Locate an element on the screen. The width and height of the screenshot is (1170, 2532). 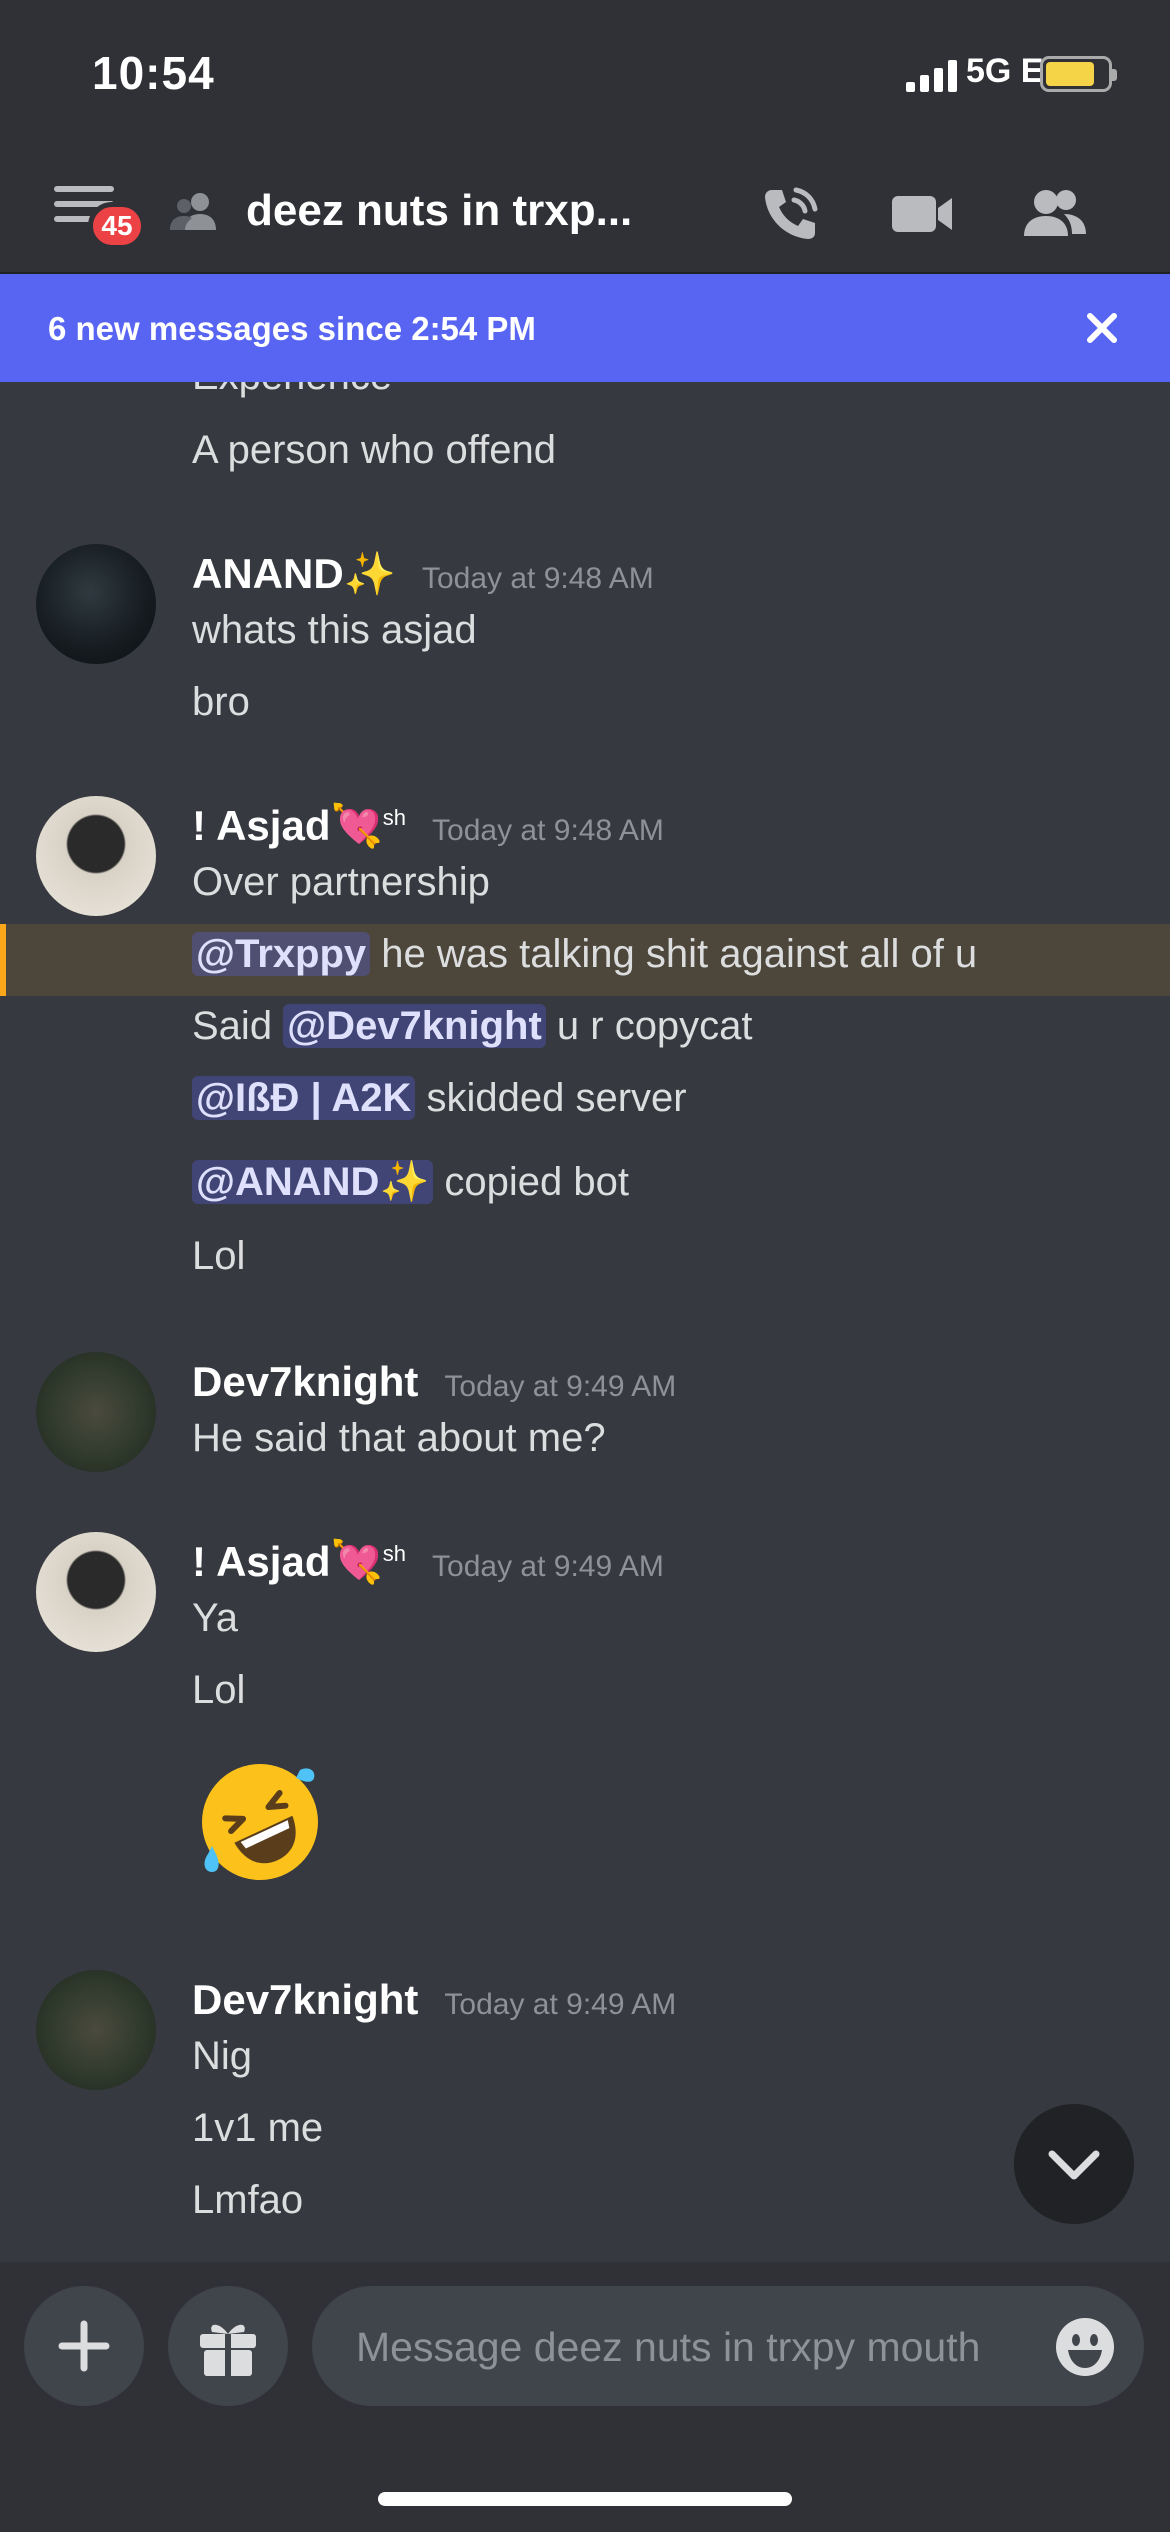
message-header: ! Asjad💘sh Today at 9:48 AM is located at coordinates (428, 826).